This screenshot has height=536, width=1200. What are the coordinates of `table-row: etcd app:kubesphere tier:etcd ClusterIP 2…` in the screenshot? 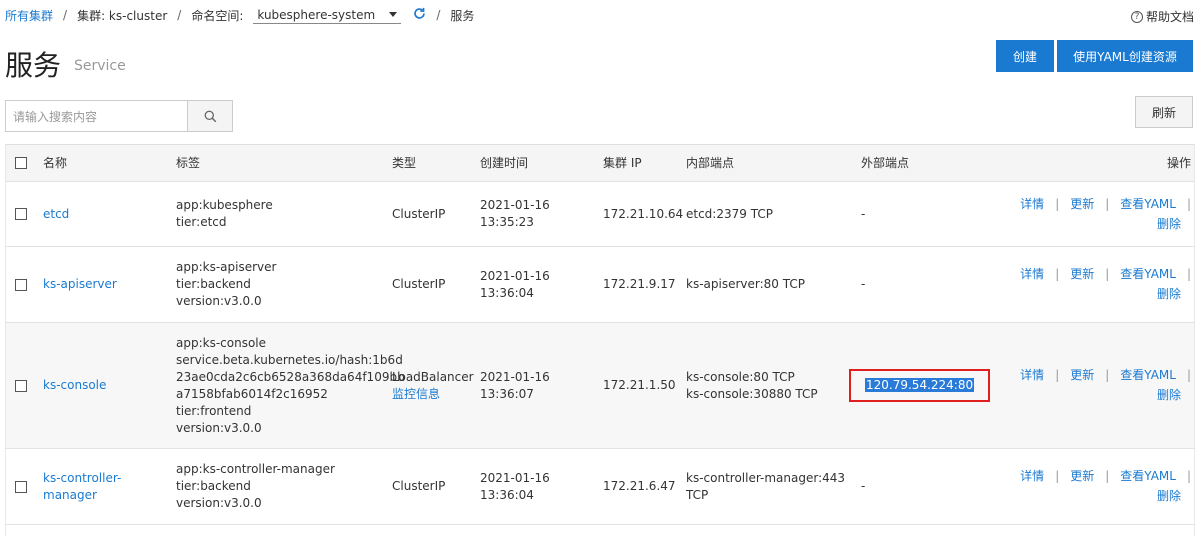 It's located at (600, 214).